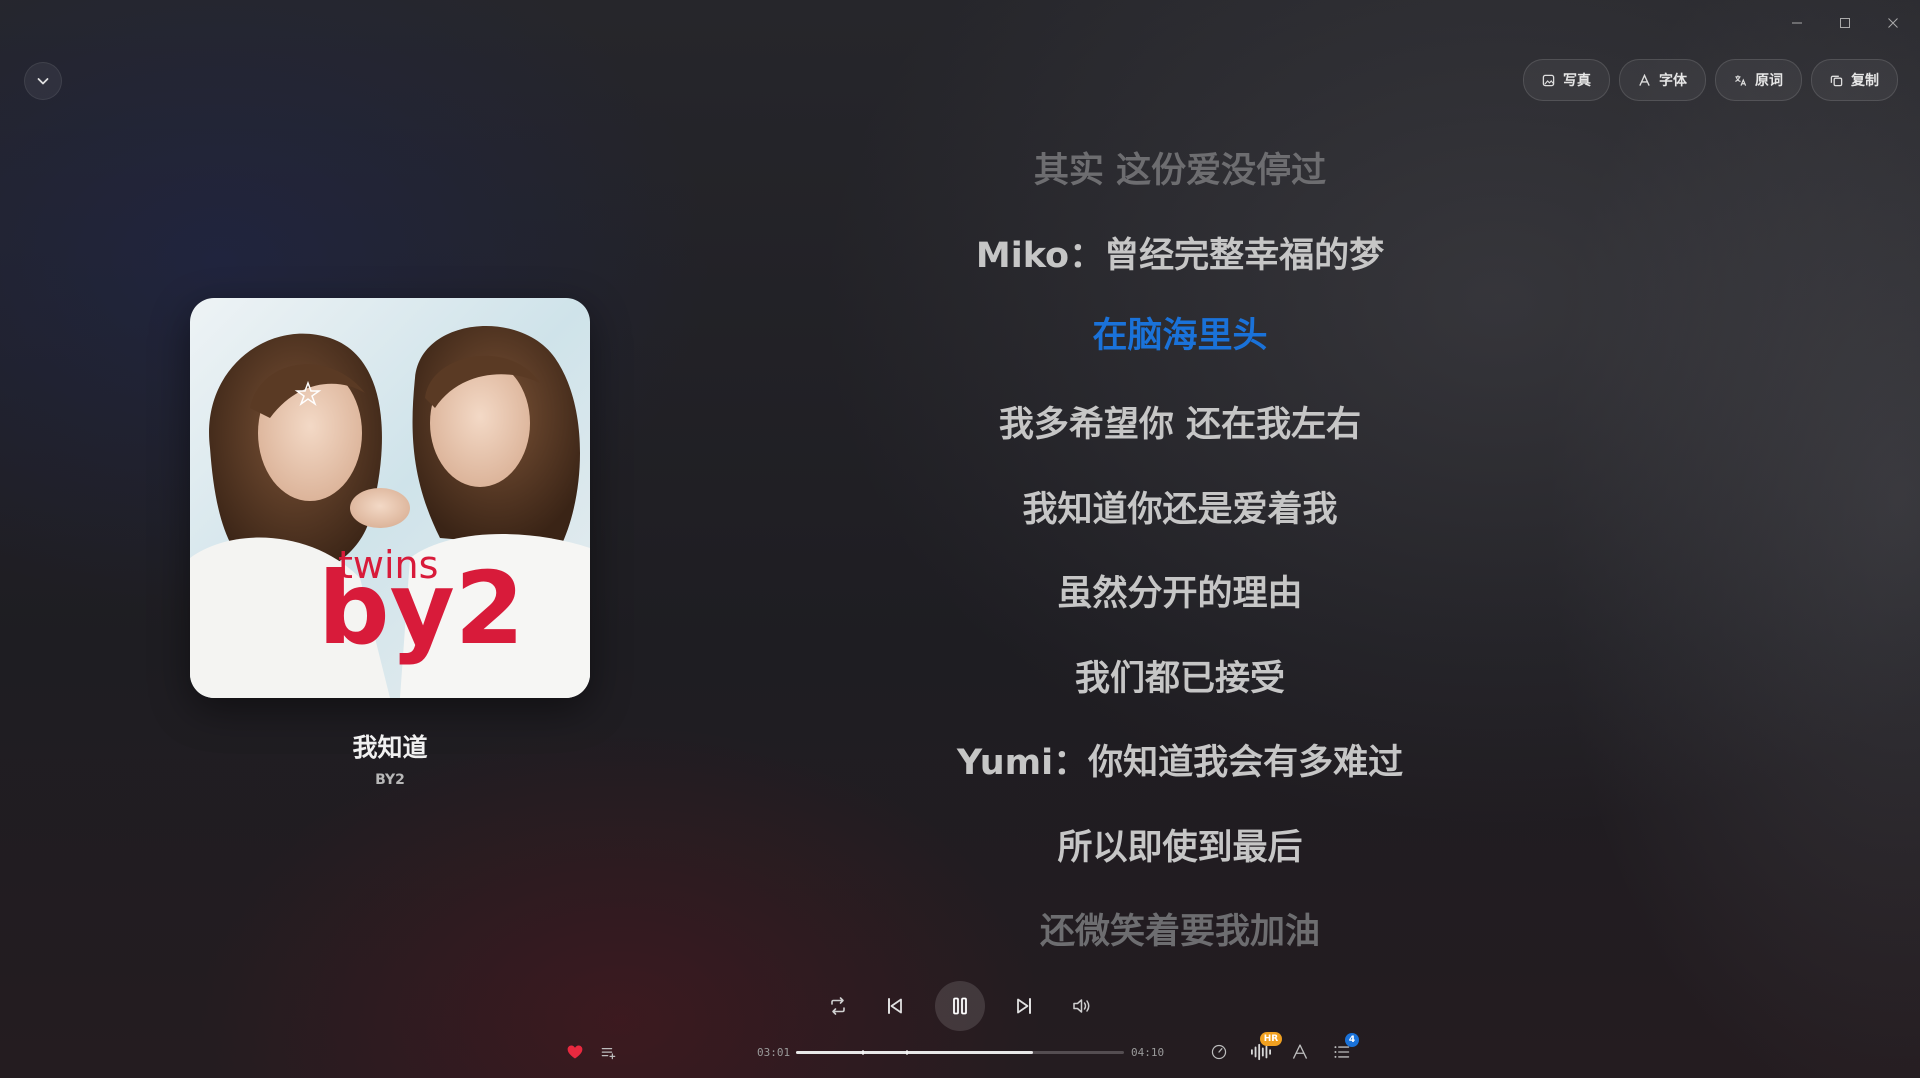 This screenshot has width=1920, height=1078. What do you see at coordinates (1180, 421) in the screenshot?
I see `lyric-line: 我多希望你 还在我左右` at bounding box center [1180, 421].